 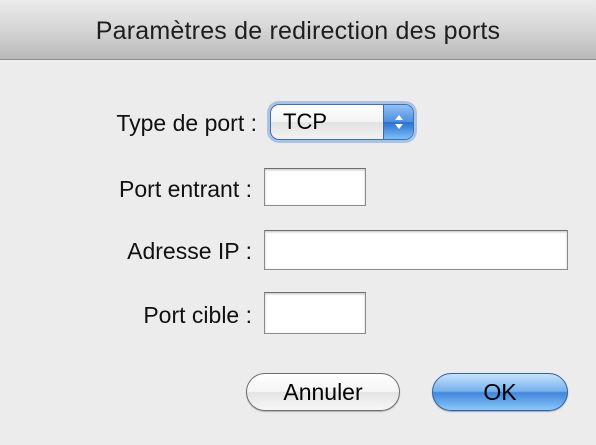 What do you see at coordinates (197, 315) in the screenshot?
I see `target-port-label: Port cible :` at bounding box center [197, 315].